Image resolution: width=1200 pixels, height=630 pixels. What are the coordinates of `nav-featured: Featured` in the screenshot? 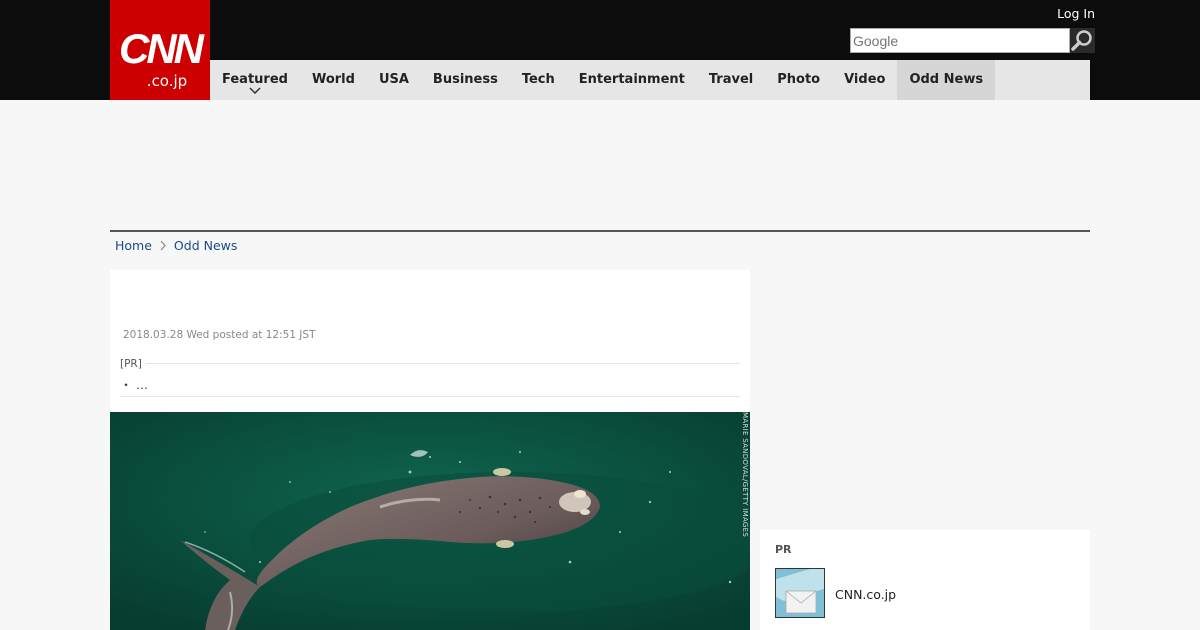 It's located at (255, 80).